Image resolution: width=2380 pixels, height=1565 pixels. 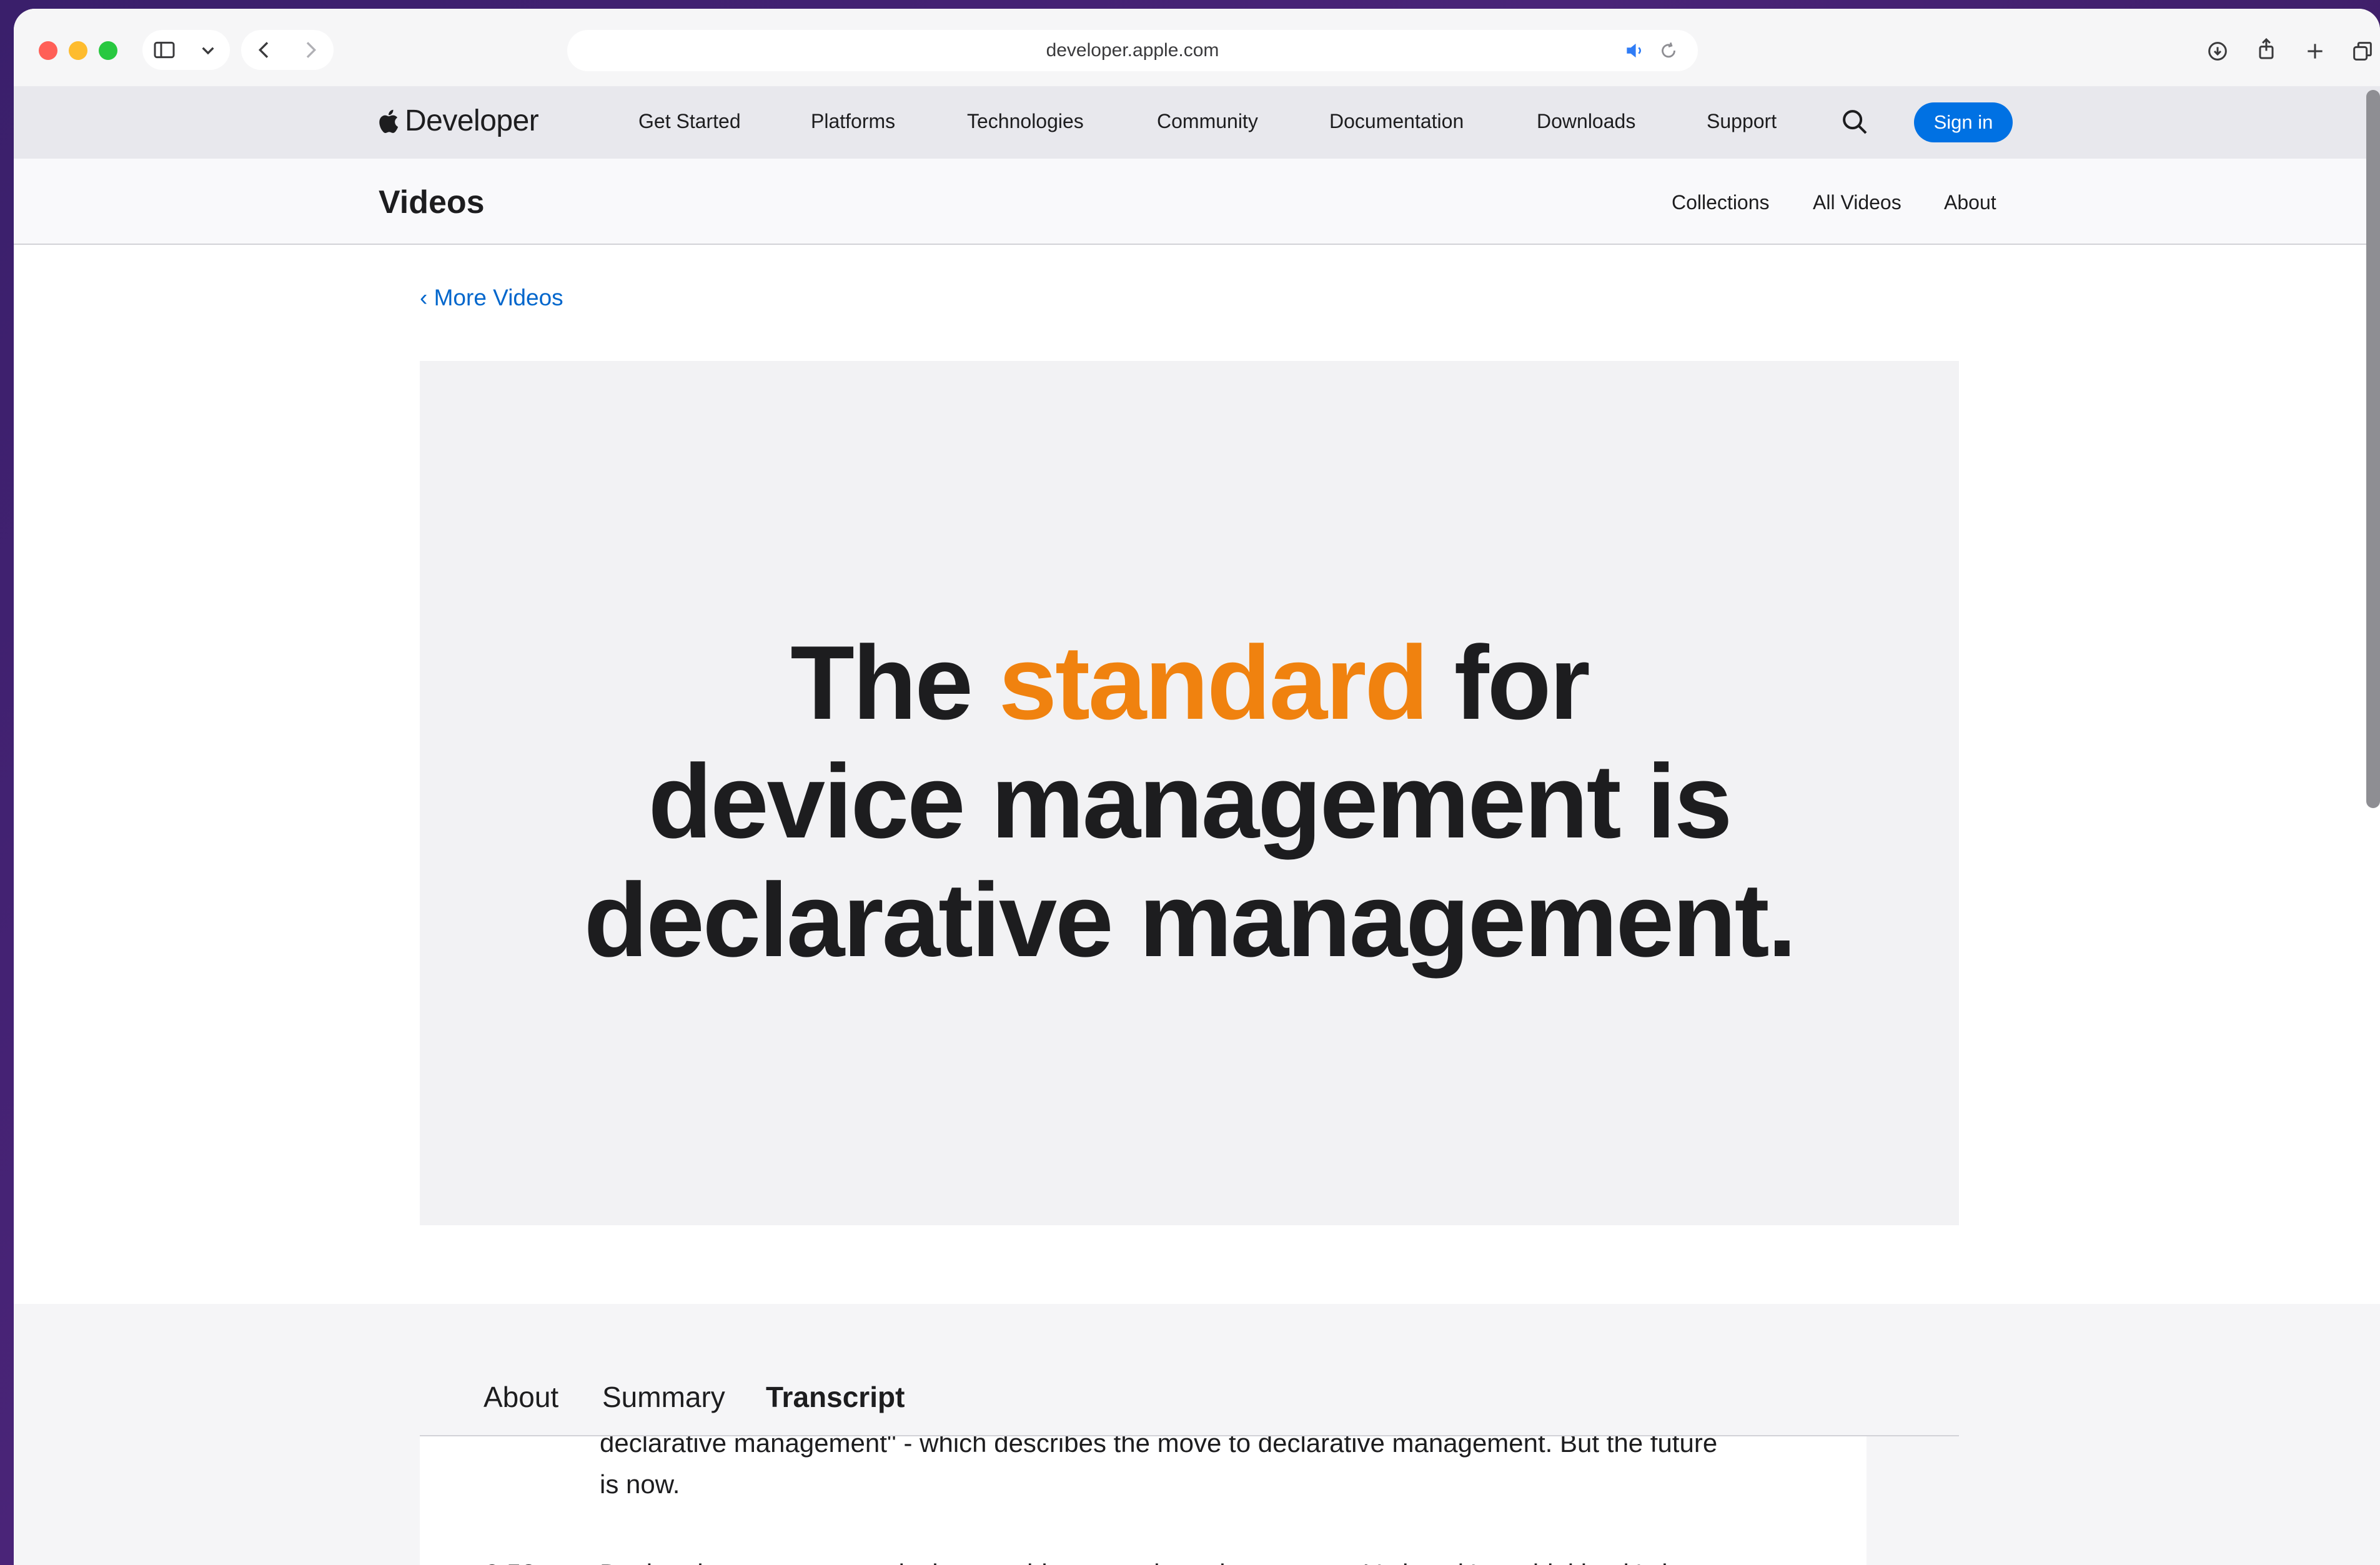 What do you see at coordinates (2266, 48) in the screenshot?
I see `share-icon` at bounding box center [2266, 48].